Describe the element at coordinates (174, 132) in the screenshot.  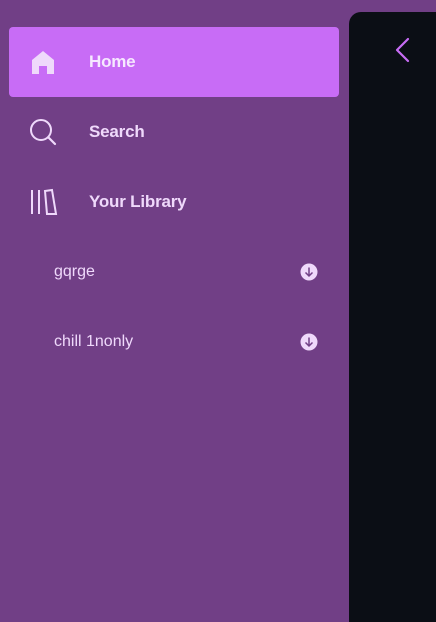
I see `sidebar-item-search: Search` at that location.